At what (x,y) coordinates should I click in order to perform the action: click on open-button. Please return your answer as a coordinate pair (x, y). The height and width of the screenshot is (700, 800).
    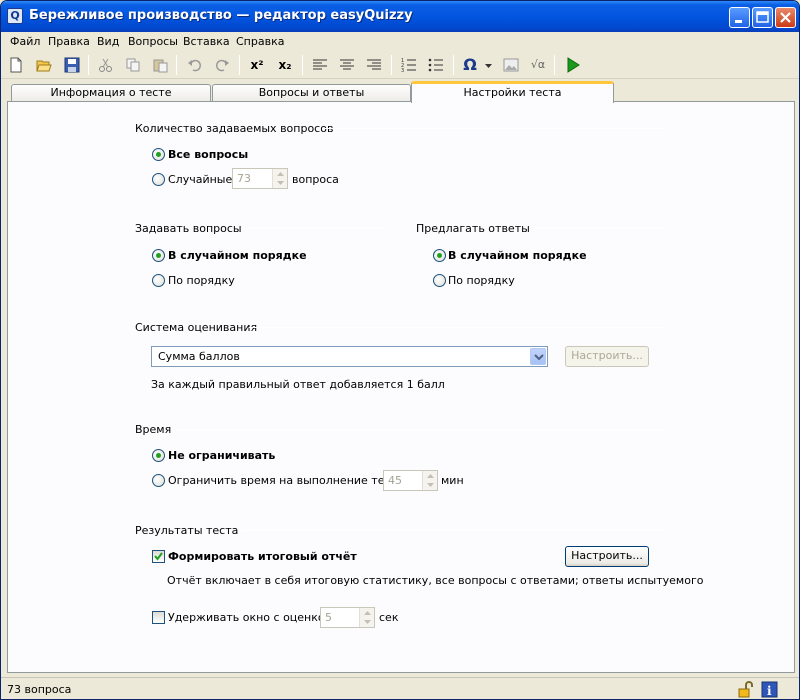
    Looking at the image, I should click on (44, 65).